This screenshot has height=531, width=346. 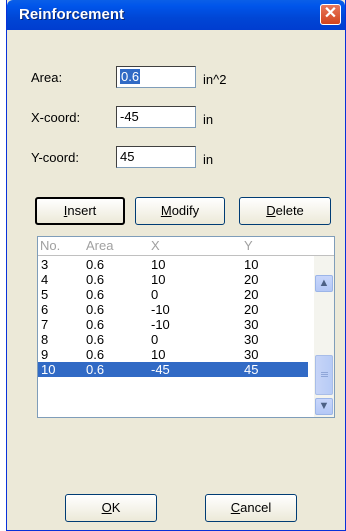 What do you see at coordinates (173, 279) in the screenshot?
I see `list-item: 4 0.6 10 20` at bounding box center [173, 279].